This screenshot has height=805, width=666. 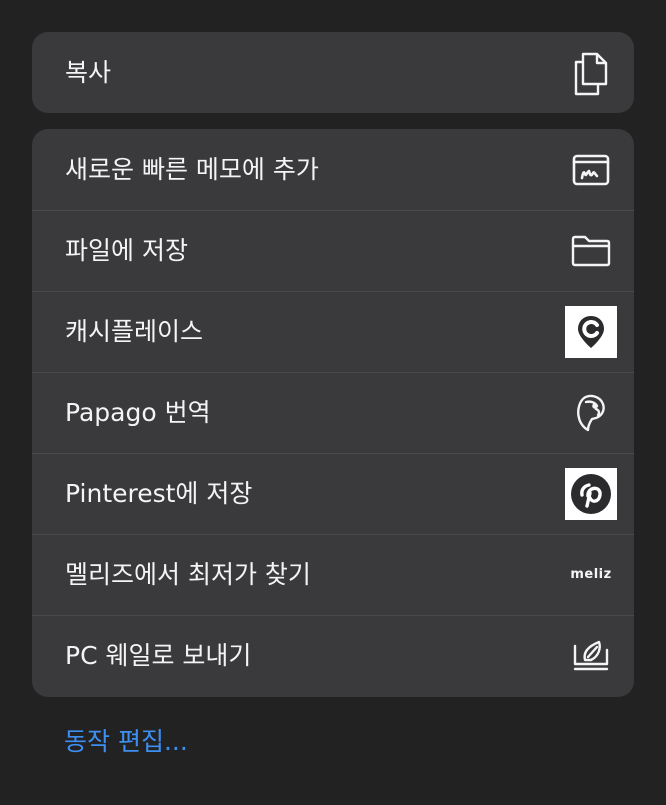 What do you see at coordinates (333, 250) in the screenshot?
I see `action-save-to-files: 파일에 저장` at bounding box center [333, 250].